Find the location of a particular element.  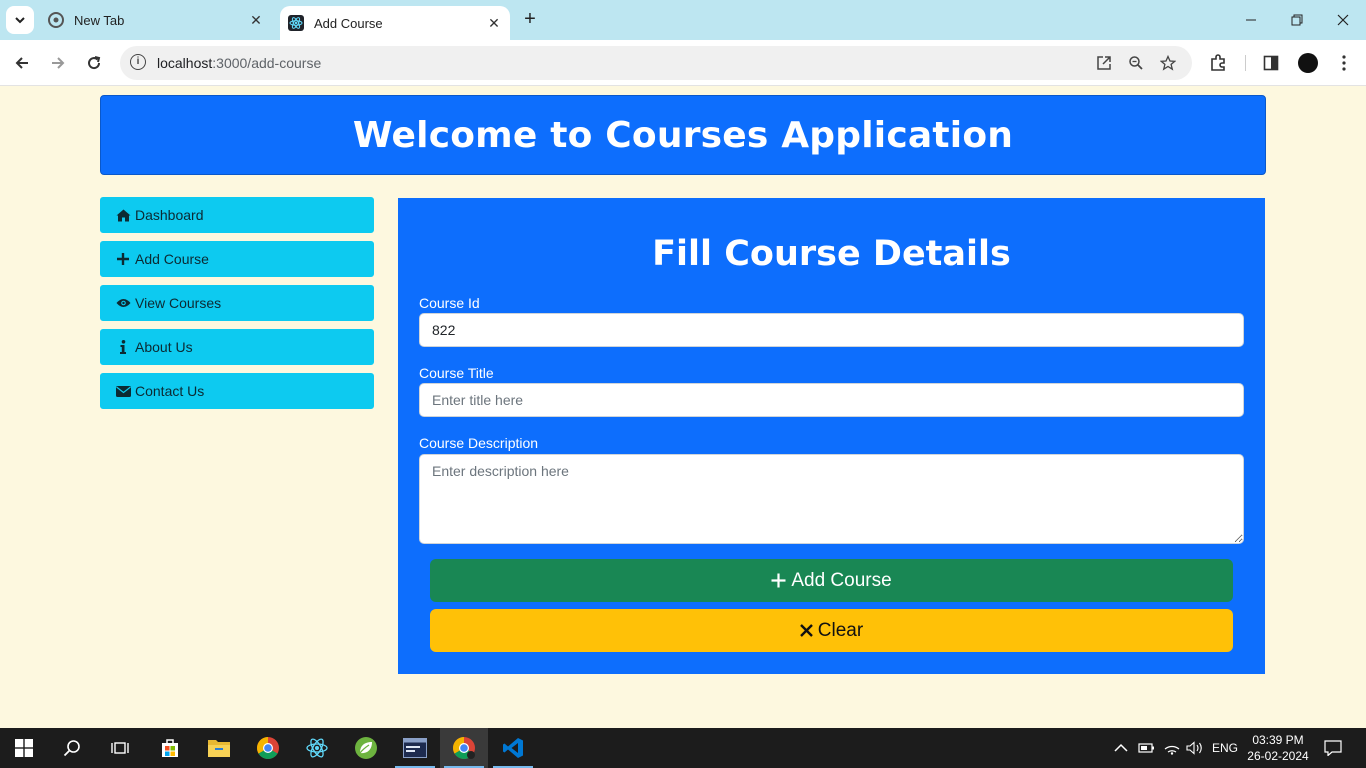

windows-icon is located at coordinates (24, 748).